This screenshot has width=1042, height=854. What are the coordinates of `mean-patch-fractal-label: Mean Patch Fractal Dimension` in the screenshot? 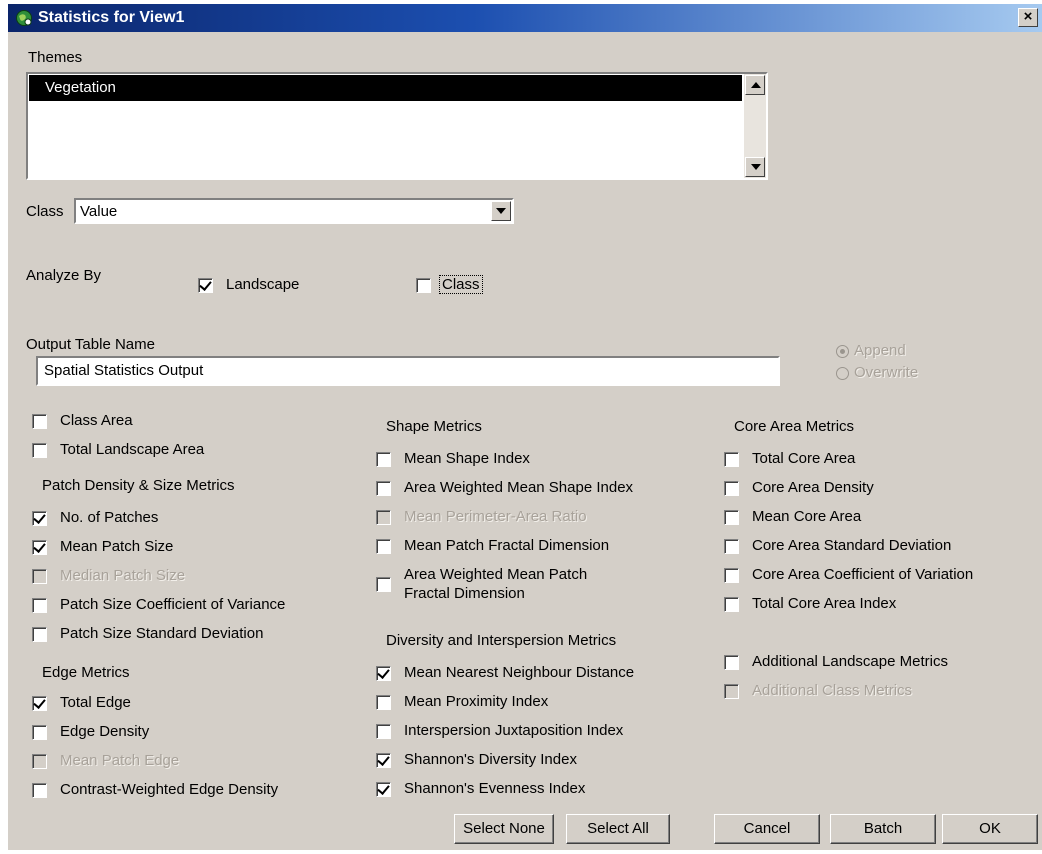 It's located at (507, 545).